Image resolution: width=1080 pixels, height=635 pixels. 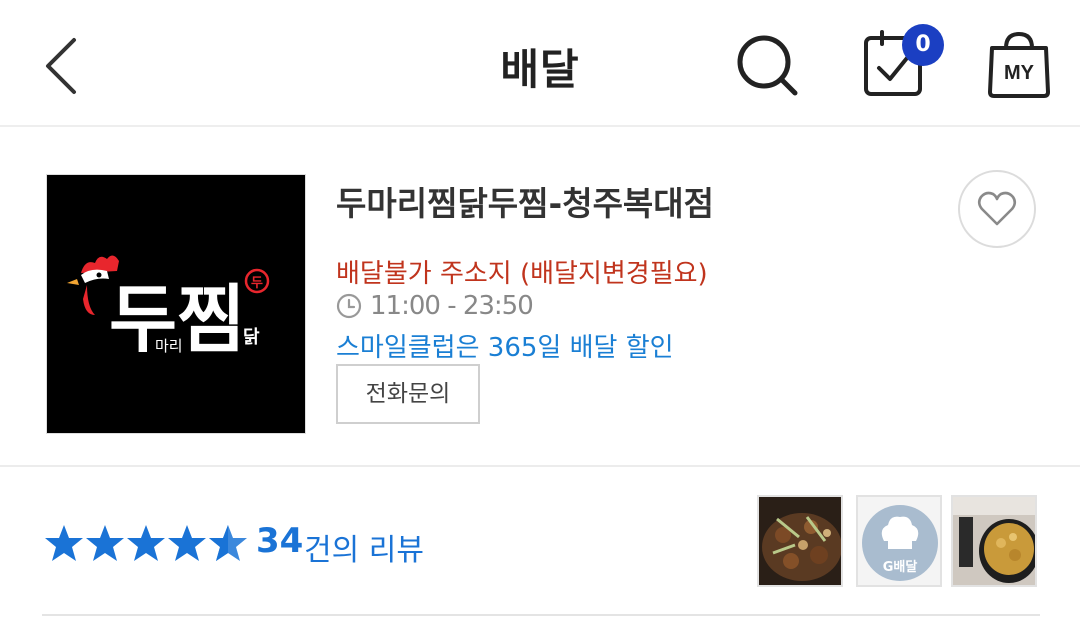 I want to click on heart-icon, so click(x=997, y=208).